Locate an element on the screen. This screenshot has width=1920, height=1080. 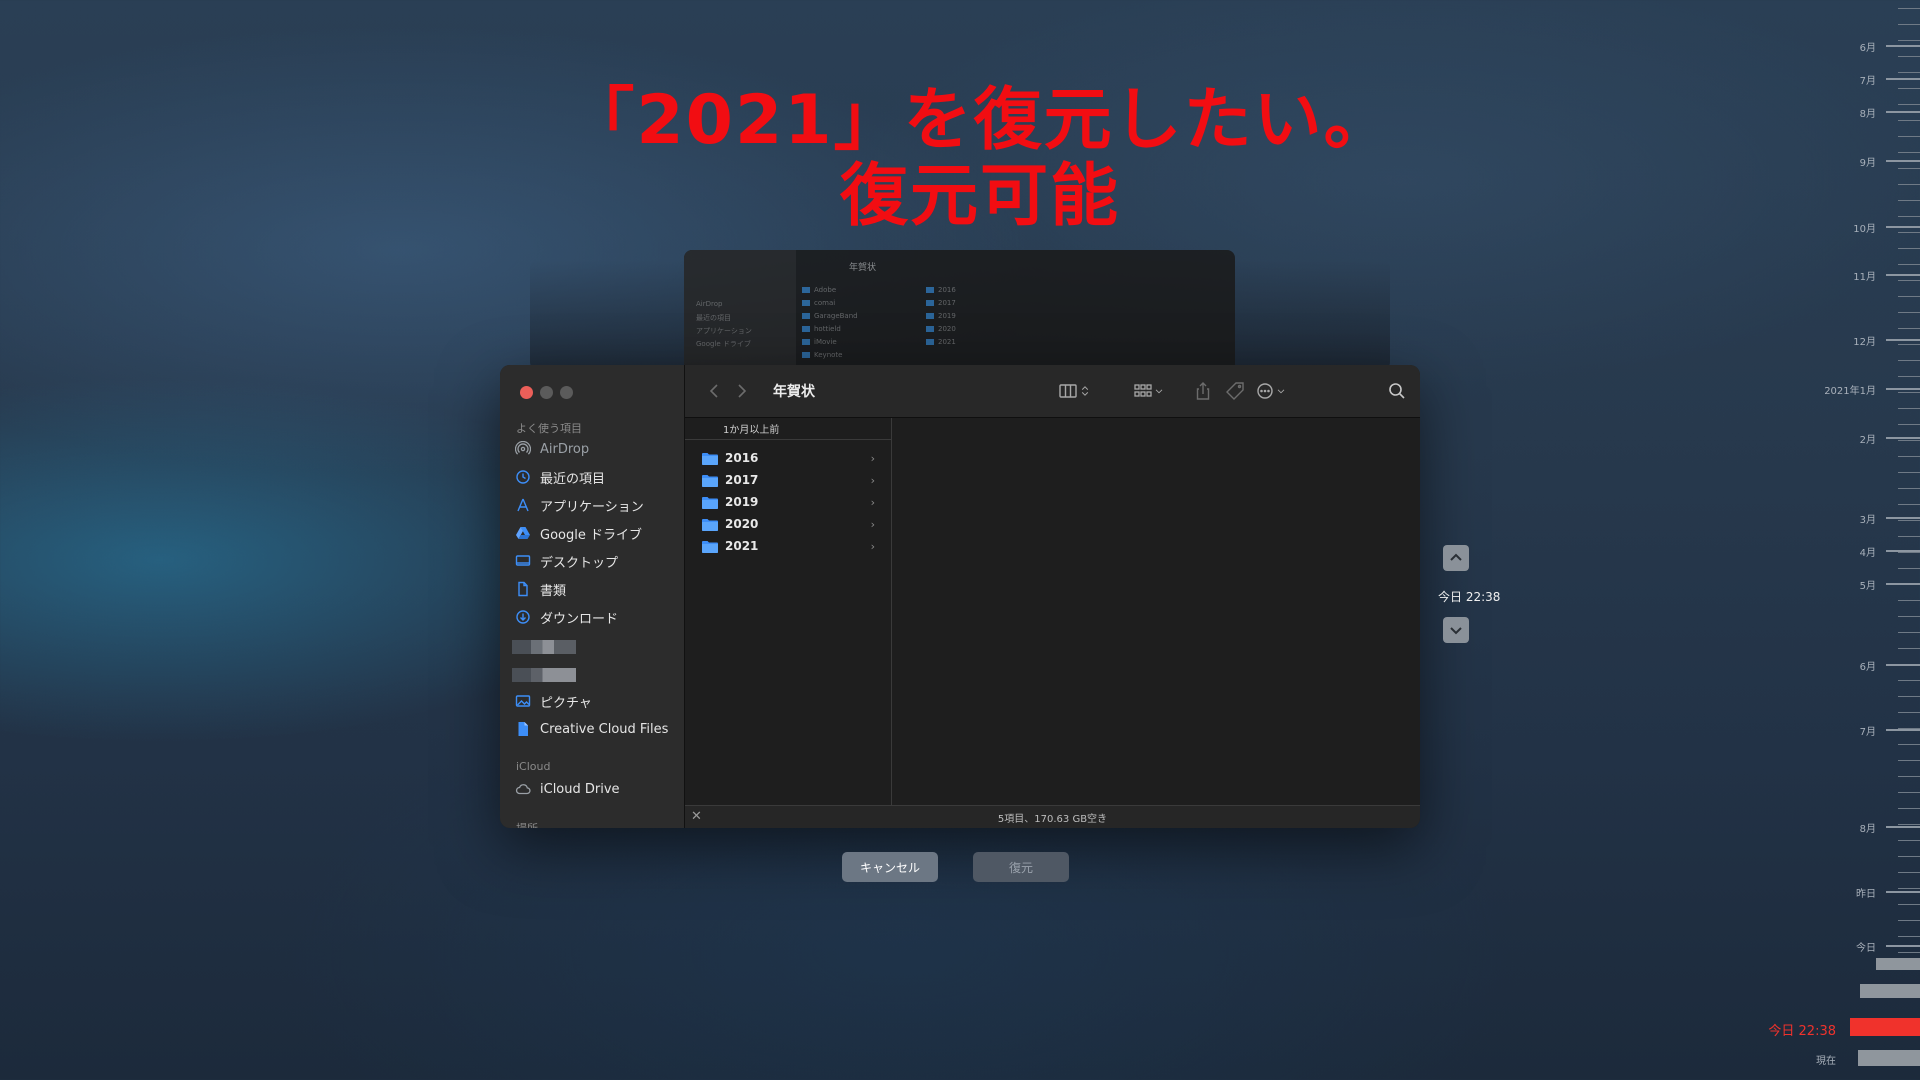
sidebar-item-label: iCloud Drive is located at coordinates (580, 789).